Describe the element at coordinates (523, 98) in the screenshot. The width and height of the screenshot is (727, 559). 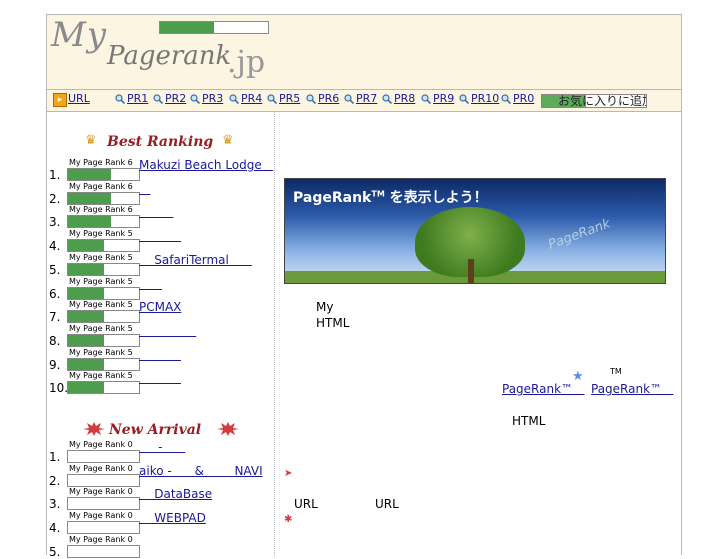
I see `nav-link-pr0: PR0` at that location.